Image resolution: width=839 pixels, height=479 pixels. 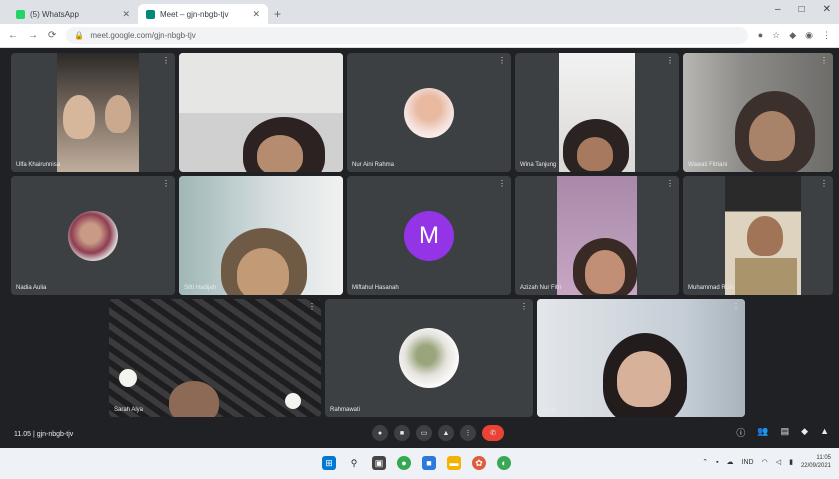 What do you see at coordinates (402, 433) in the screenshot?
I see `camera-icon: ■` at bounding box center [402, 433].